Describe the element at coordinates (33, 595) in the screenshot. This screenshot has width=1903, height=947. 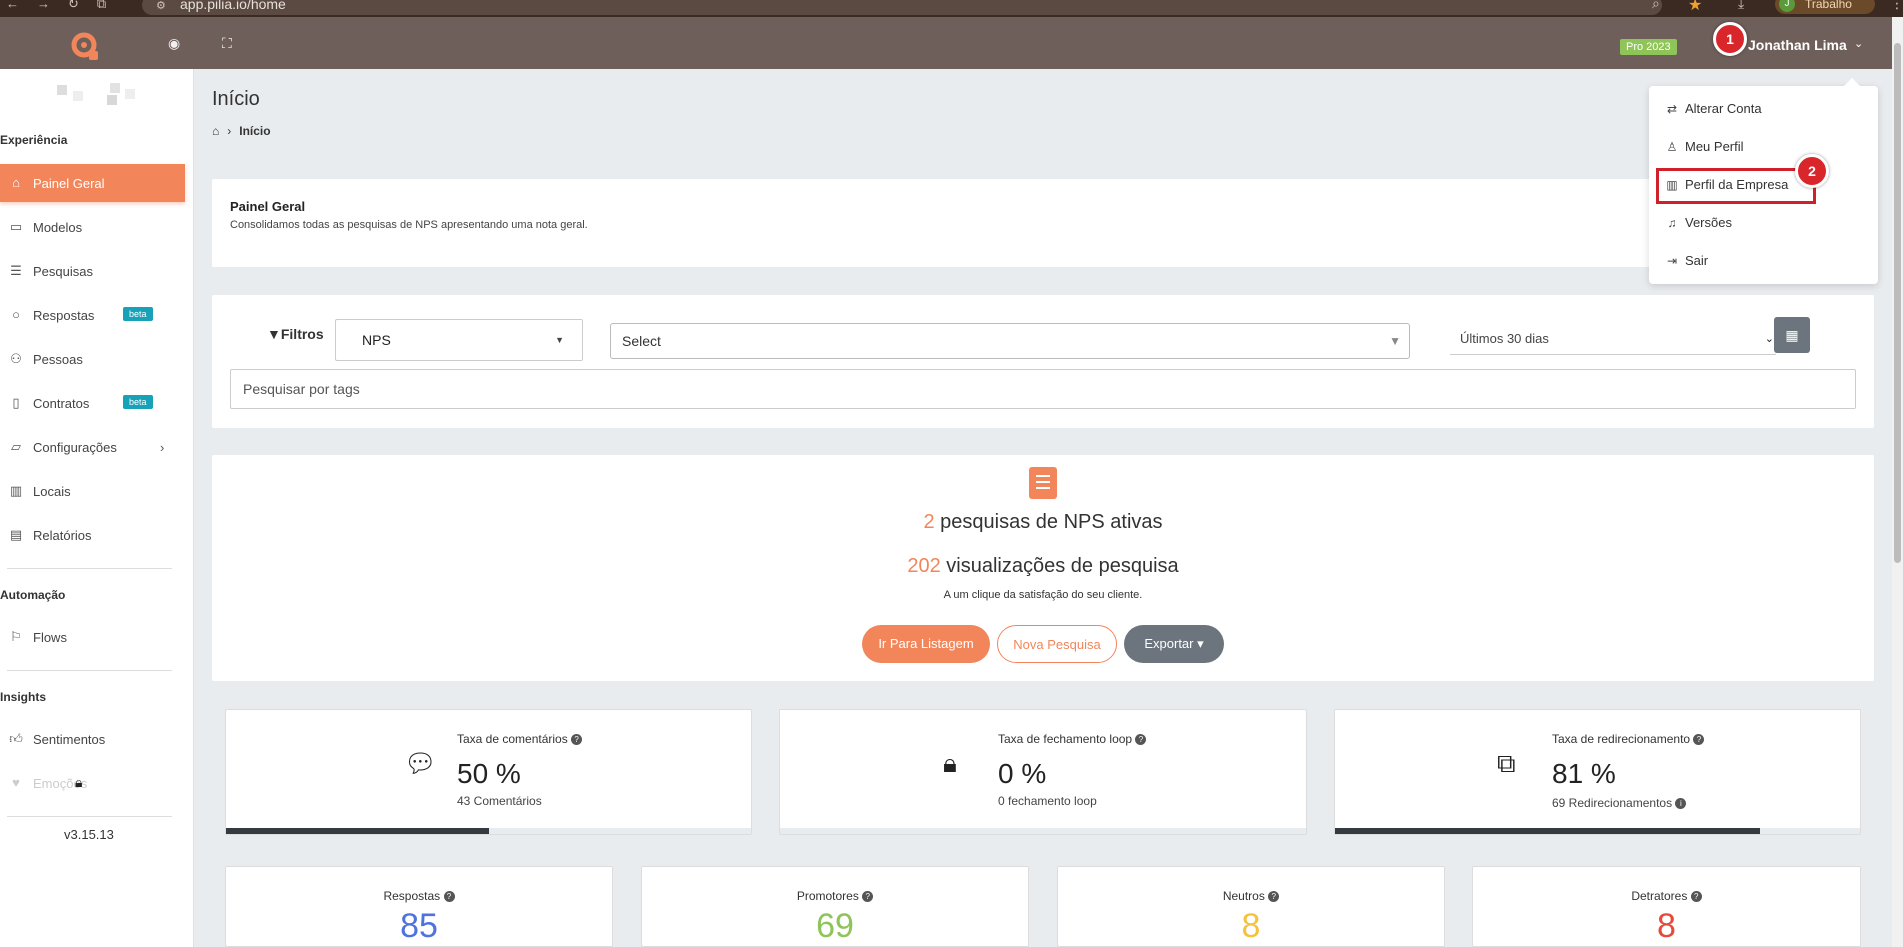
I see `section-automacao: Automação` at that location.